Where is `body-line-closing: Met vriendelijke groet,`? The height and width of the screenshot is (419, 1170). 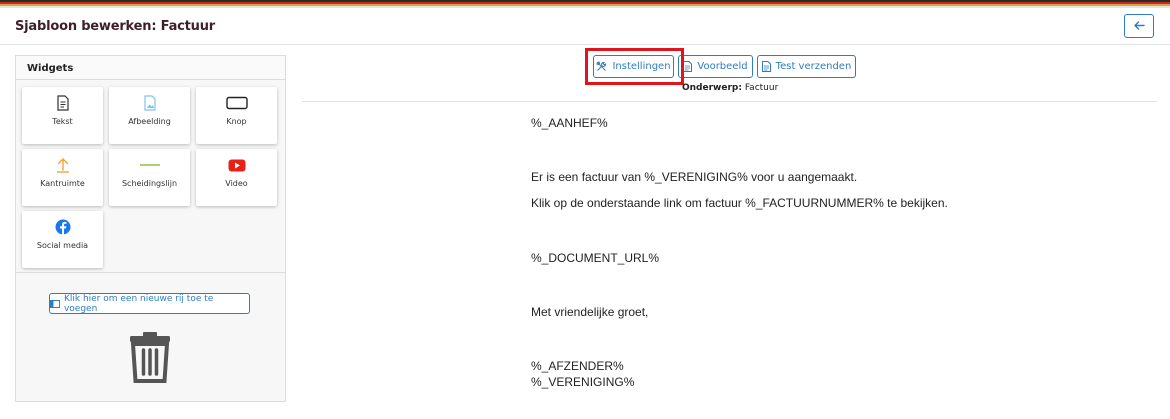 body-line-closing: Met vriendelijke groet, is located at coordinates (589, 312).